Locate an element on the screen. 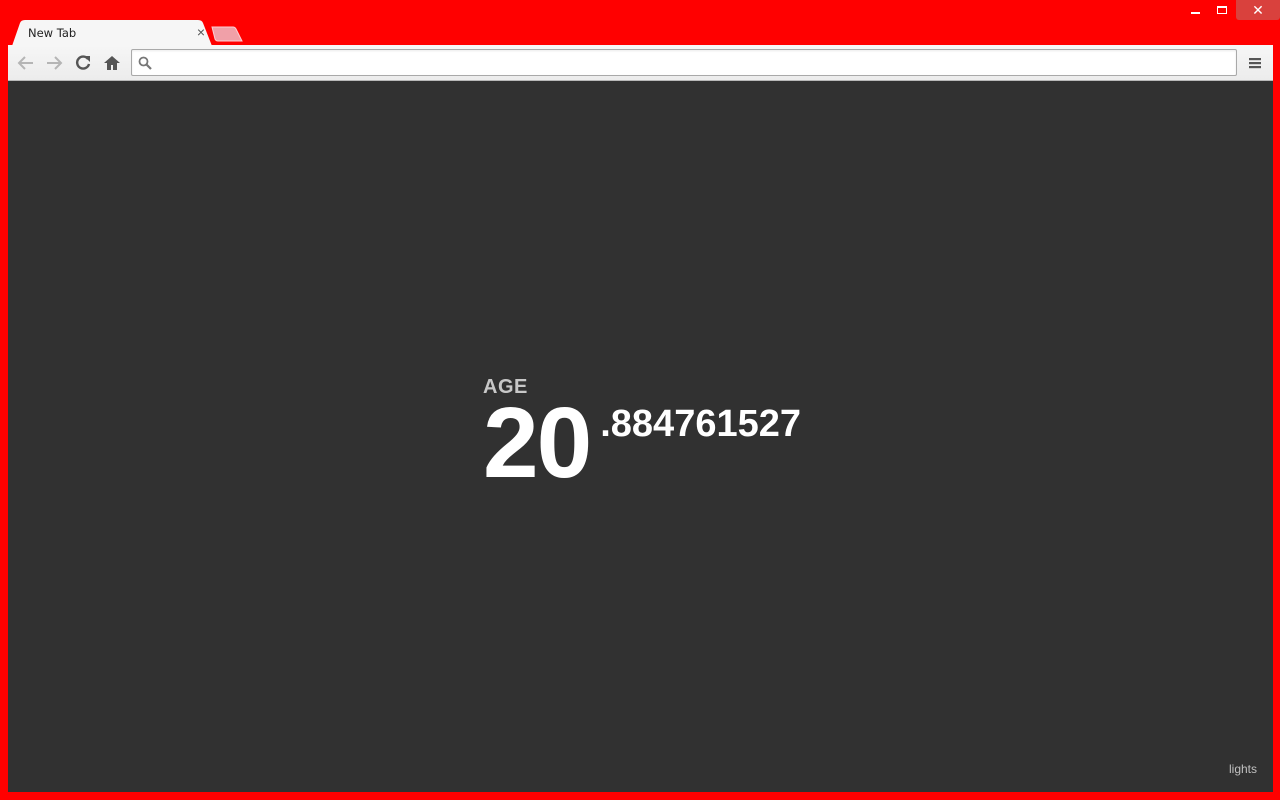  maximize-button is located at coordinates (1222, 10).